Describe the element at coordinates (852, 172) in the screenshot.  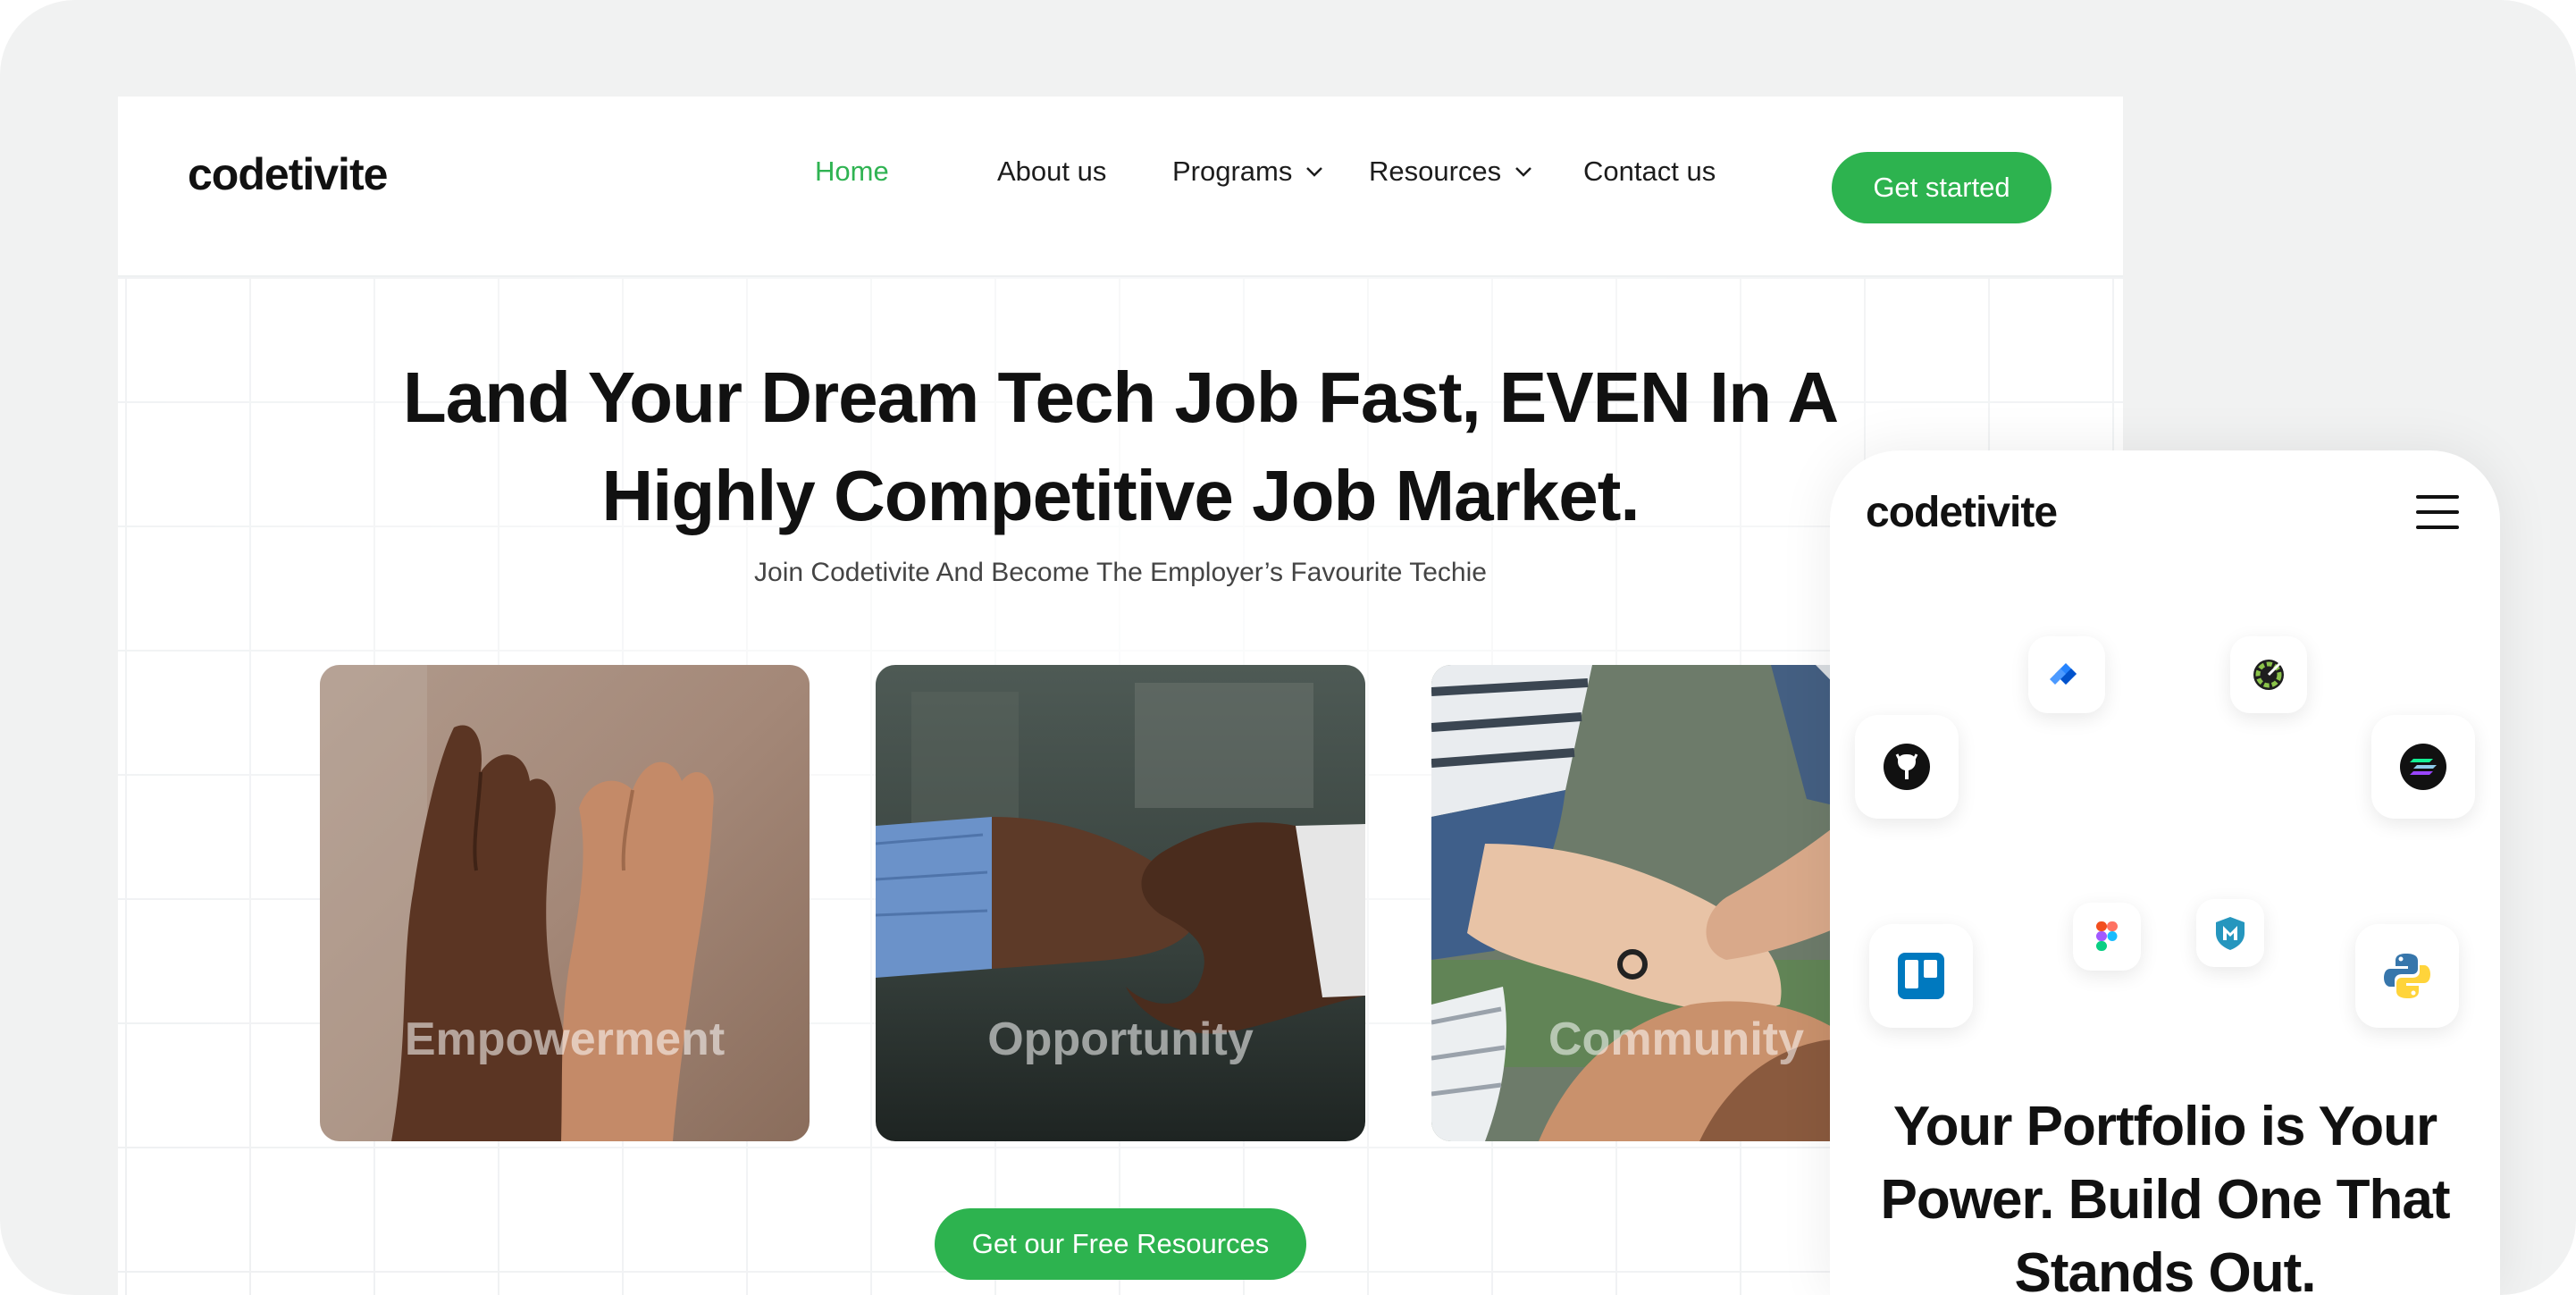
I see `nav-home: Home` at that location.